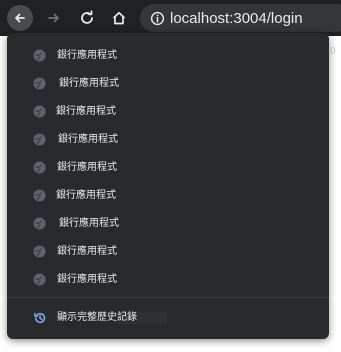 The height and width of the screenshot is (352, 341). Describe the element at coordinates (236, 18) in the screenshot. I see `url-text: localhost:3004/login` at that location.